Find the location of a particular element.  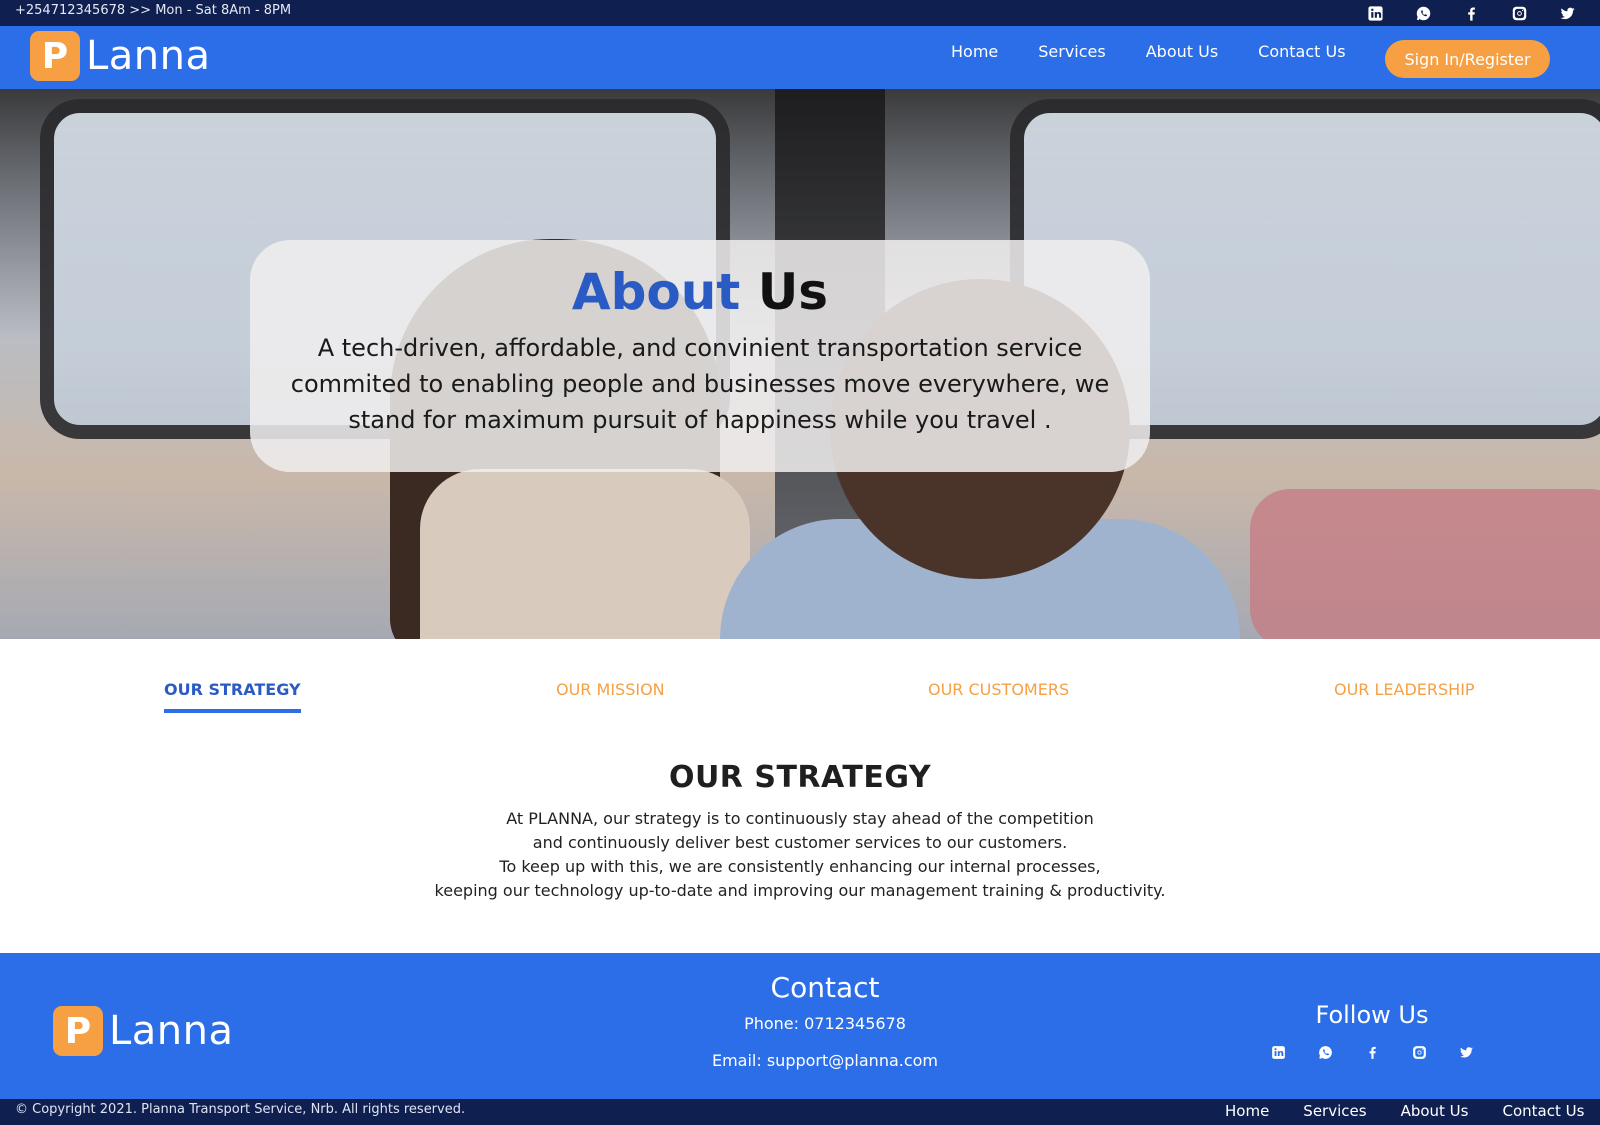

section-heading: OUR STRATEGY is located at coordinates (800, 777).